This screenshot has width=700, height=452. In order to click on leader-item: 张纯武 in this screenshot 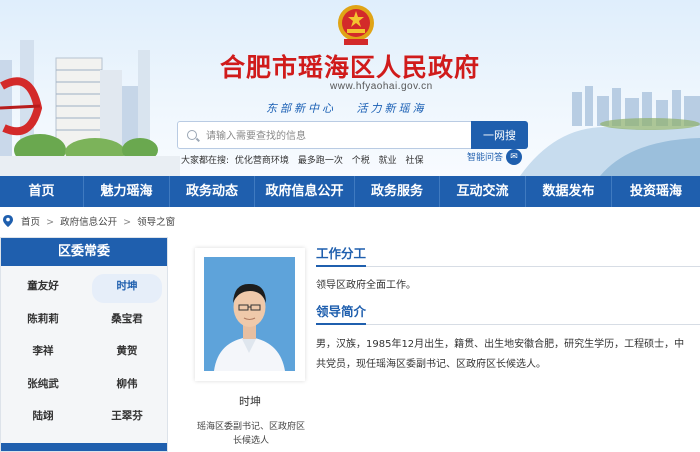, I will do `click(43, 386)`.